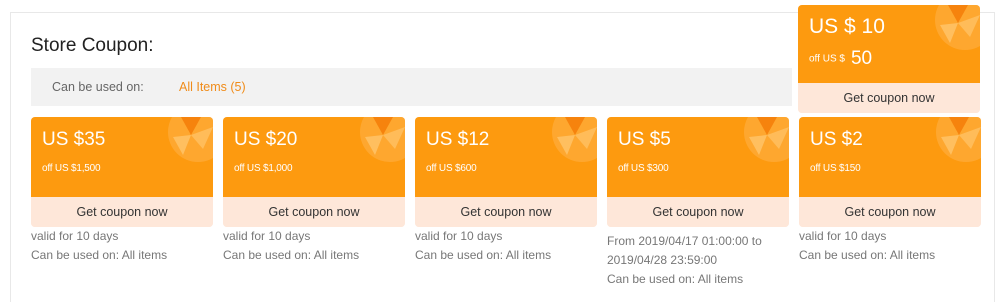  I want to click on coupon-header: US $20 off US $1,000, so click(314, 157).